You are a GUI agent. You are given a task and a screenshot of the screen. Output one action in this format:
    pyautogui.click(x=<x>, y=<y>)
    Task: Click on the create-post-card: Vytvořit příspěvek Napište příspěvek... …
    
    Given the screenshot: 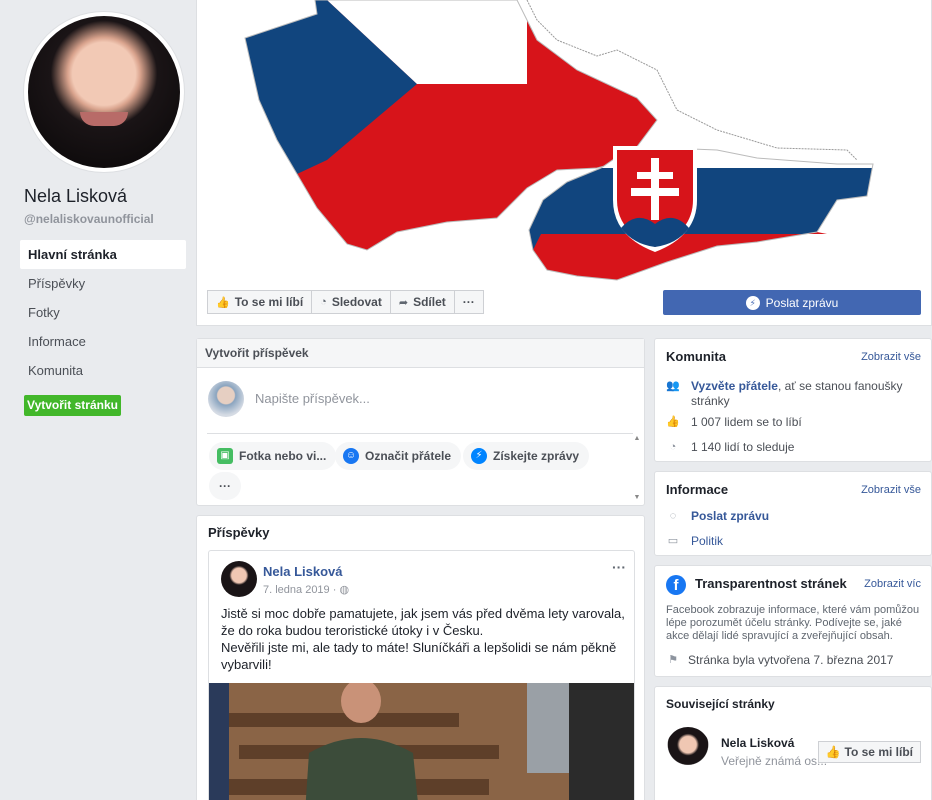 What is the action you would take?
    pyautogui.click(x=420, y=422)
    